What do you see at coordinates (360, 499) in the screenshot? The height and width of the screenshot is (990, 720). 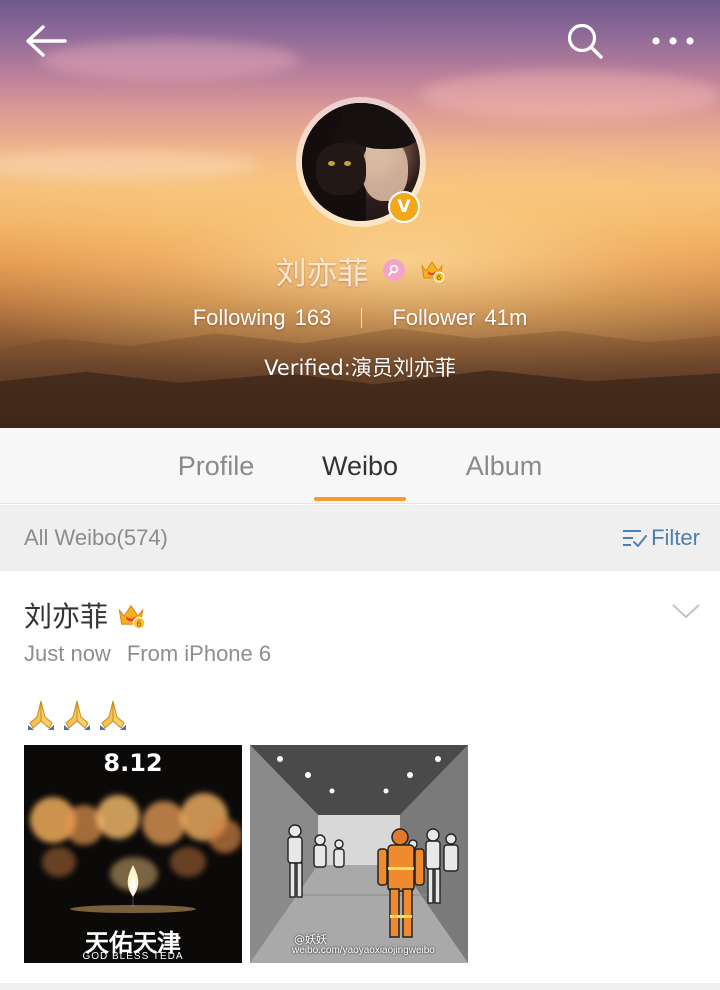 I see `active-tab-indicator` at bounding box center [360, 499].